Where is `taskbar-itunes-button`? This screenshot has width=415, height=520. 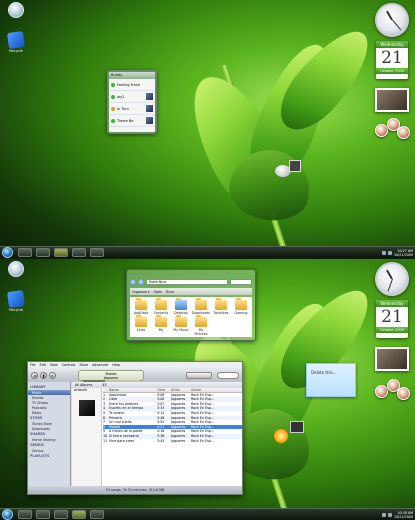
taskbar-itunes-button is located at coordinates (79, 514).